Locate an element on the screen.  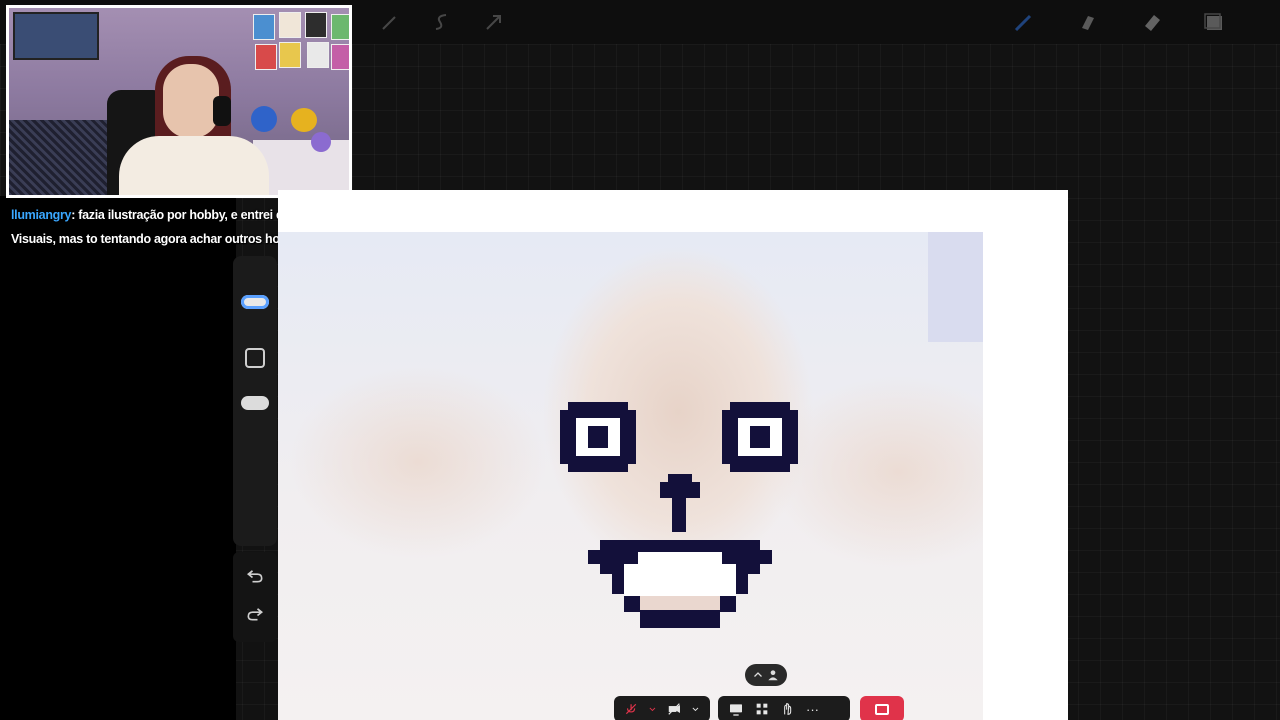
move-arrow-icon is located at coordinates (494, 22).